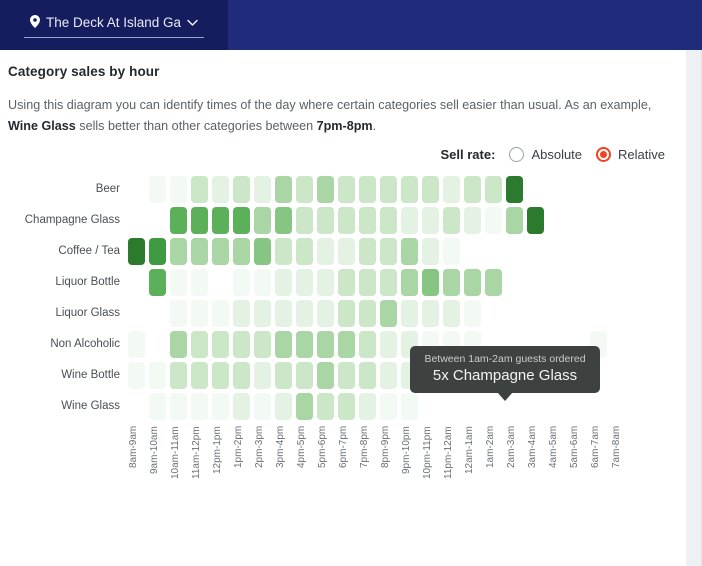 This screenshot has height=566, width=702. I want to click on sell-rate-option-relative: Relative, so click(630, 154).